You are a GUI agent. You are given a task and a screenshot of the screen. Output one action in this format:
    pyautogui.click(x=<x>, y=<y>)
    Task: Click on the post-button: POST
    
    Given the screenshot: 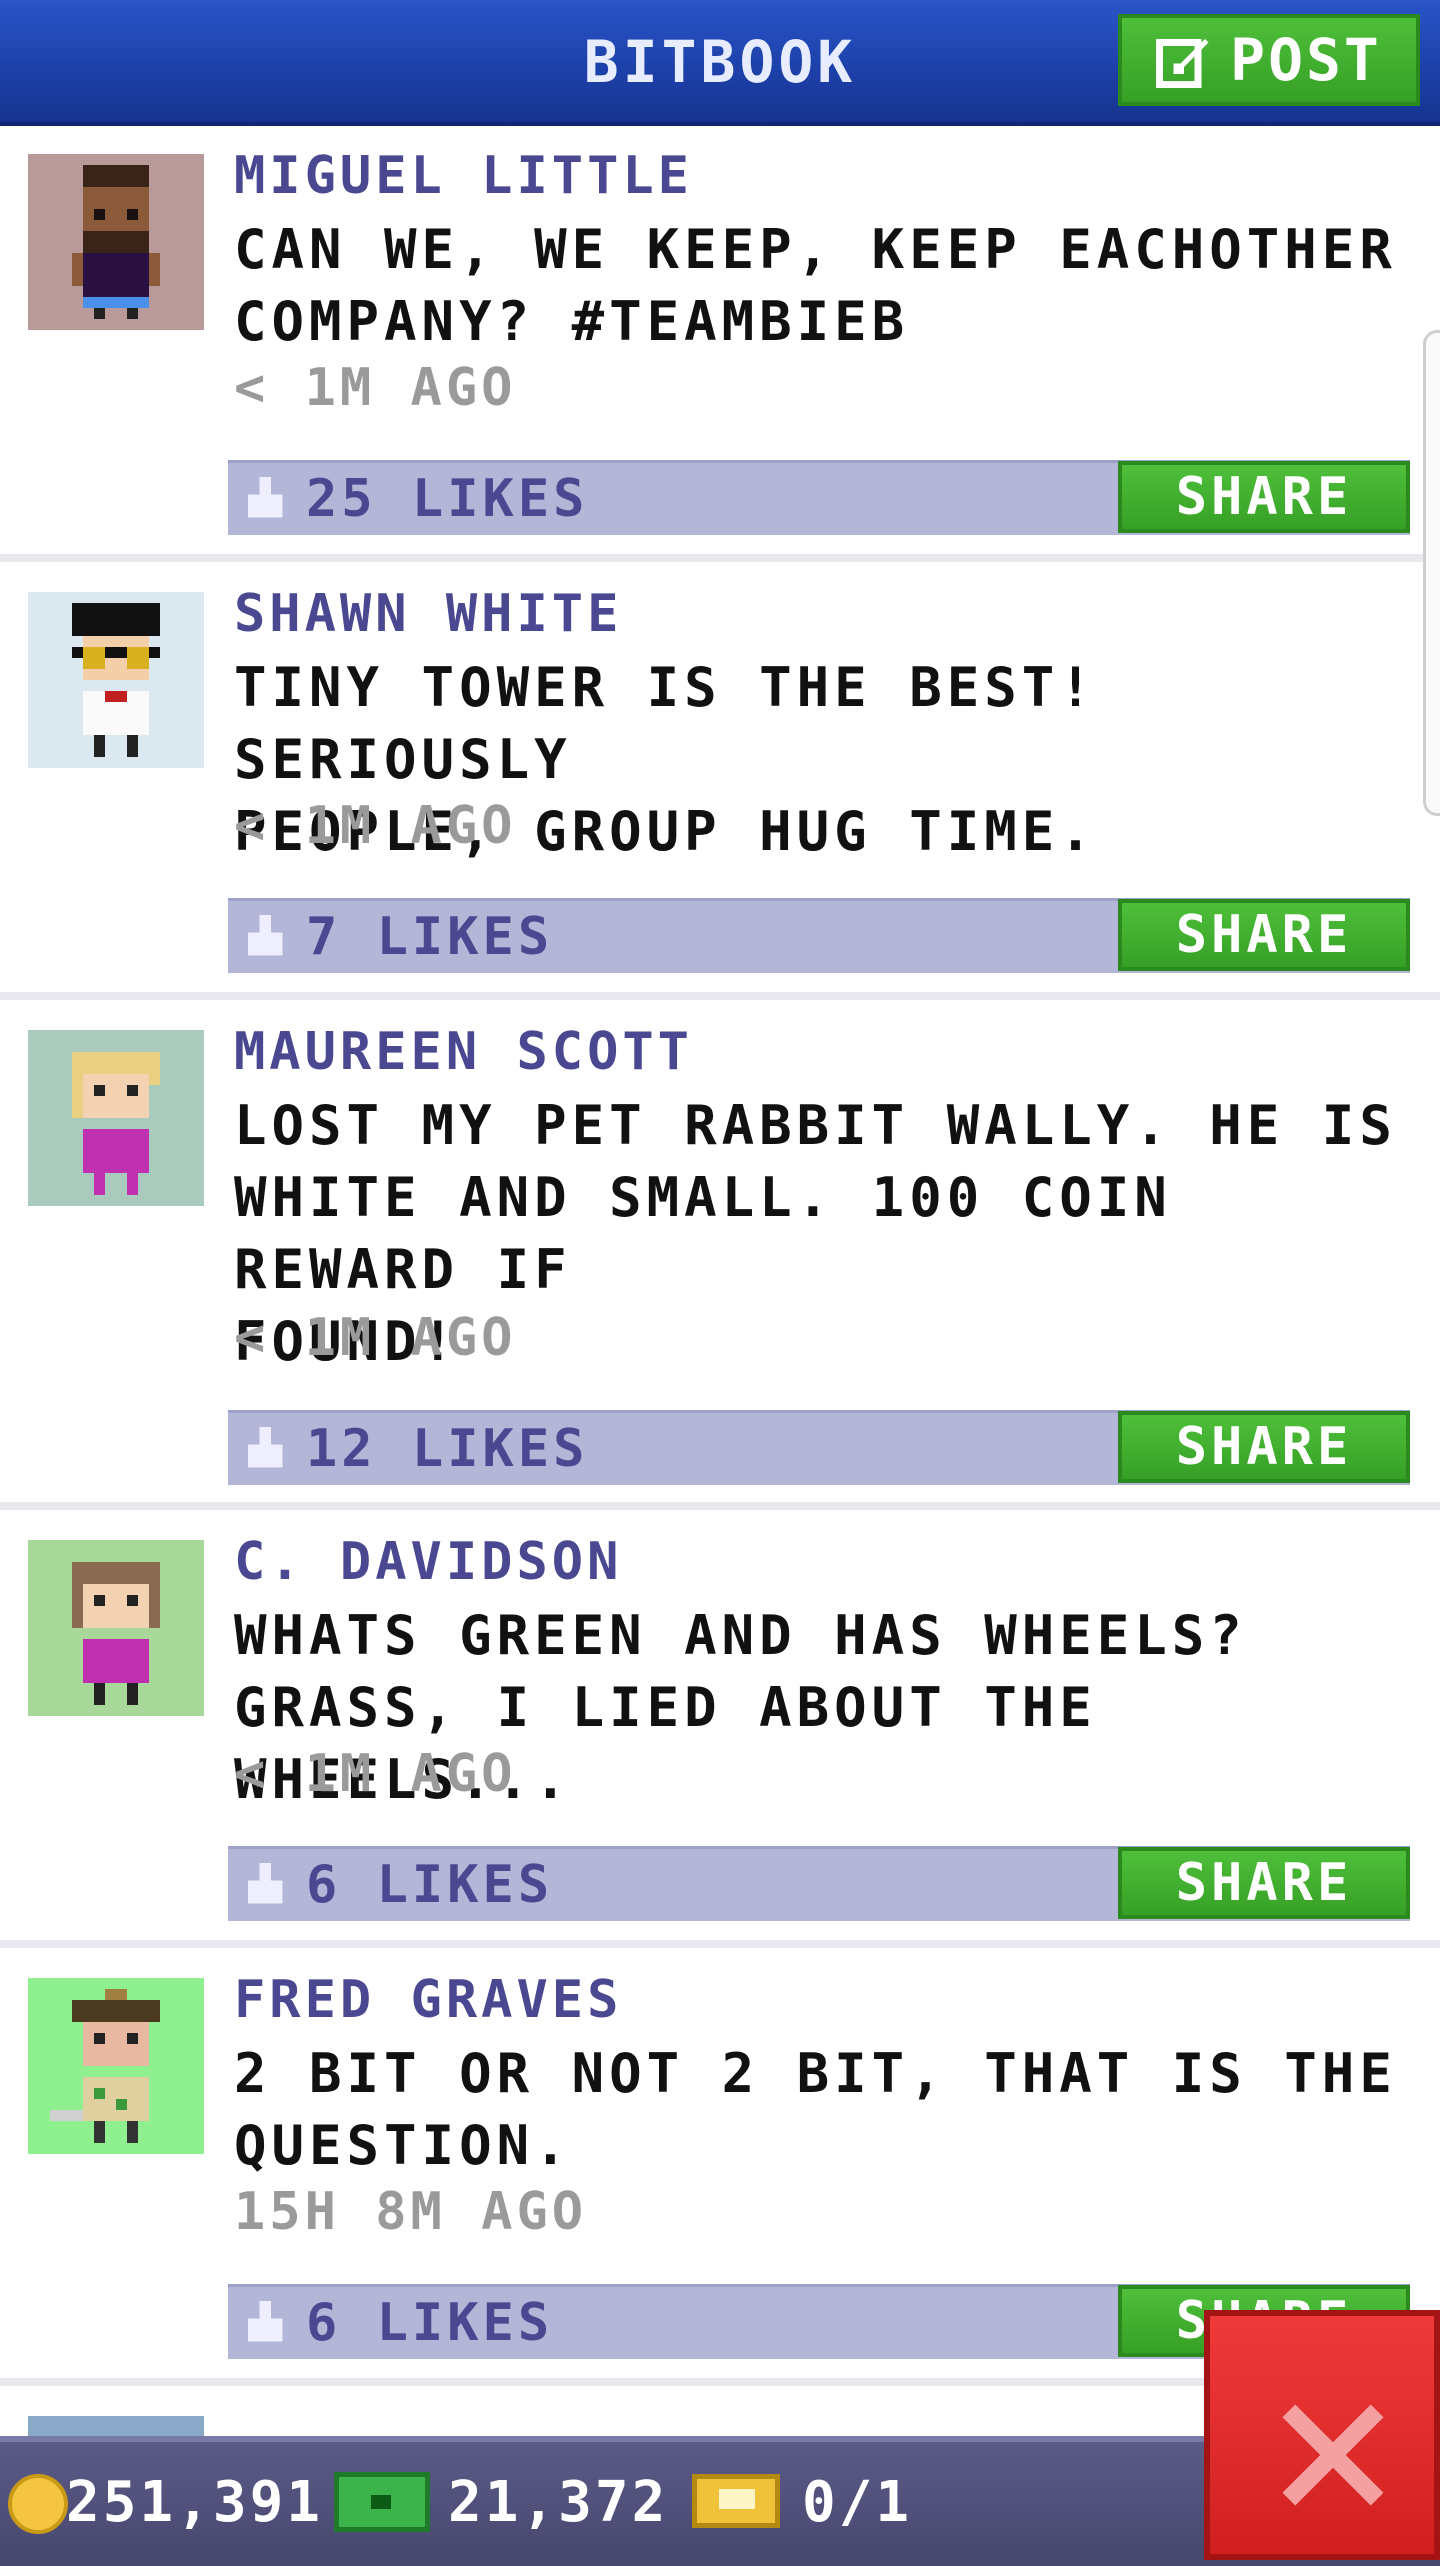 What is the action you would take?
    pyautogui.click(x=1269, y=60)
    